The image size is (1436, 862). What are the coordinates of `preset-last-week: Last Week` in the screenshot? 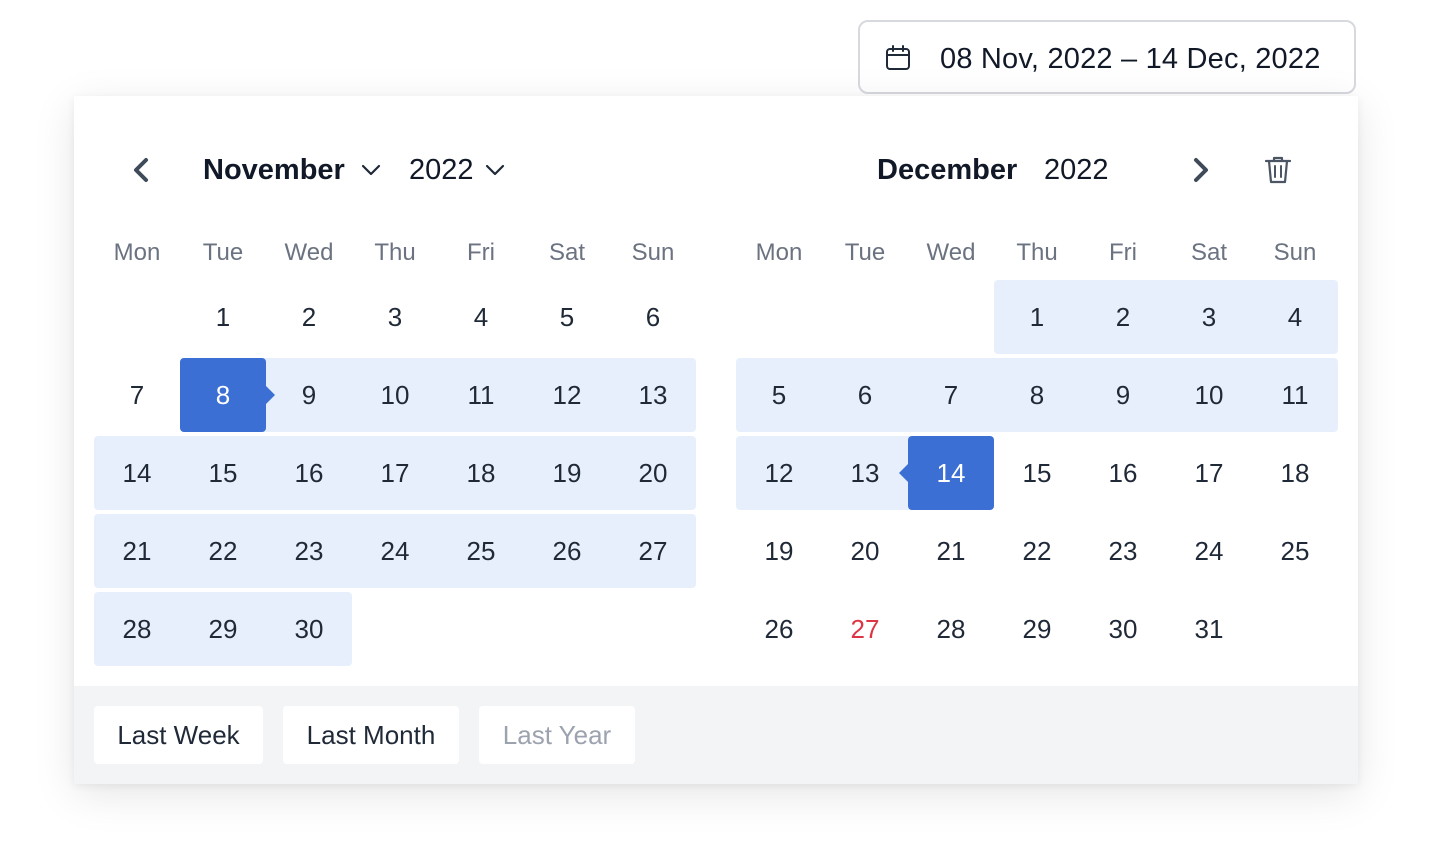 It's located at (178, 735).